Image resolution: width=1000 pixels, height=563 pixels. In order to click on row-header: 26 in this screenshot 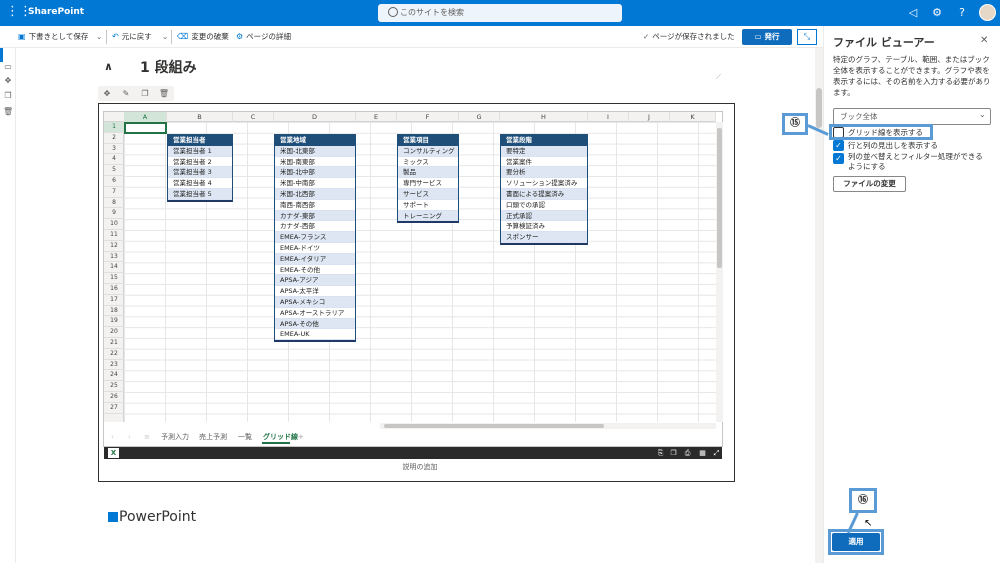, I will do `click(114, 397)`.